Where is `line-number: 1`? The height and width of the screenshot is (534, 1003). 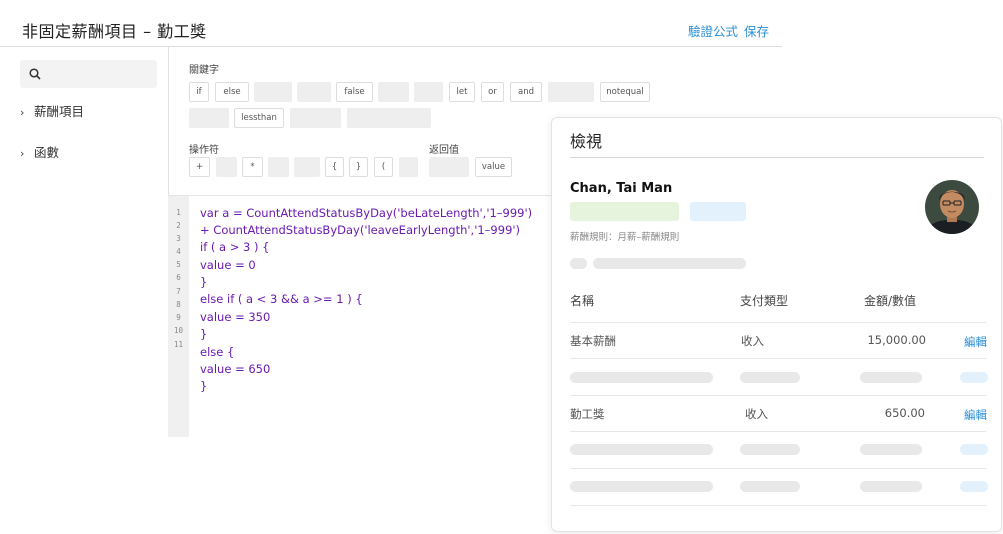 line-number: 1 is located at coordinates (178, 212).